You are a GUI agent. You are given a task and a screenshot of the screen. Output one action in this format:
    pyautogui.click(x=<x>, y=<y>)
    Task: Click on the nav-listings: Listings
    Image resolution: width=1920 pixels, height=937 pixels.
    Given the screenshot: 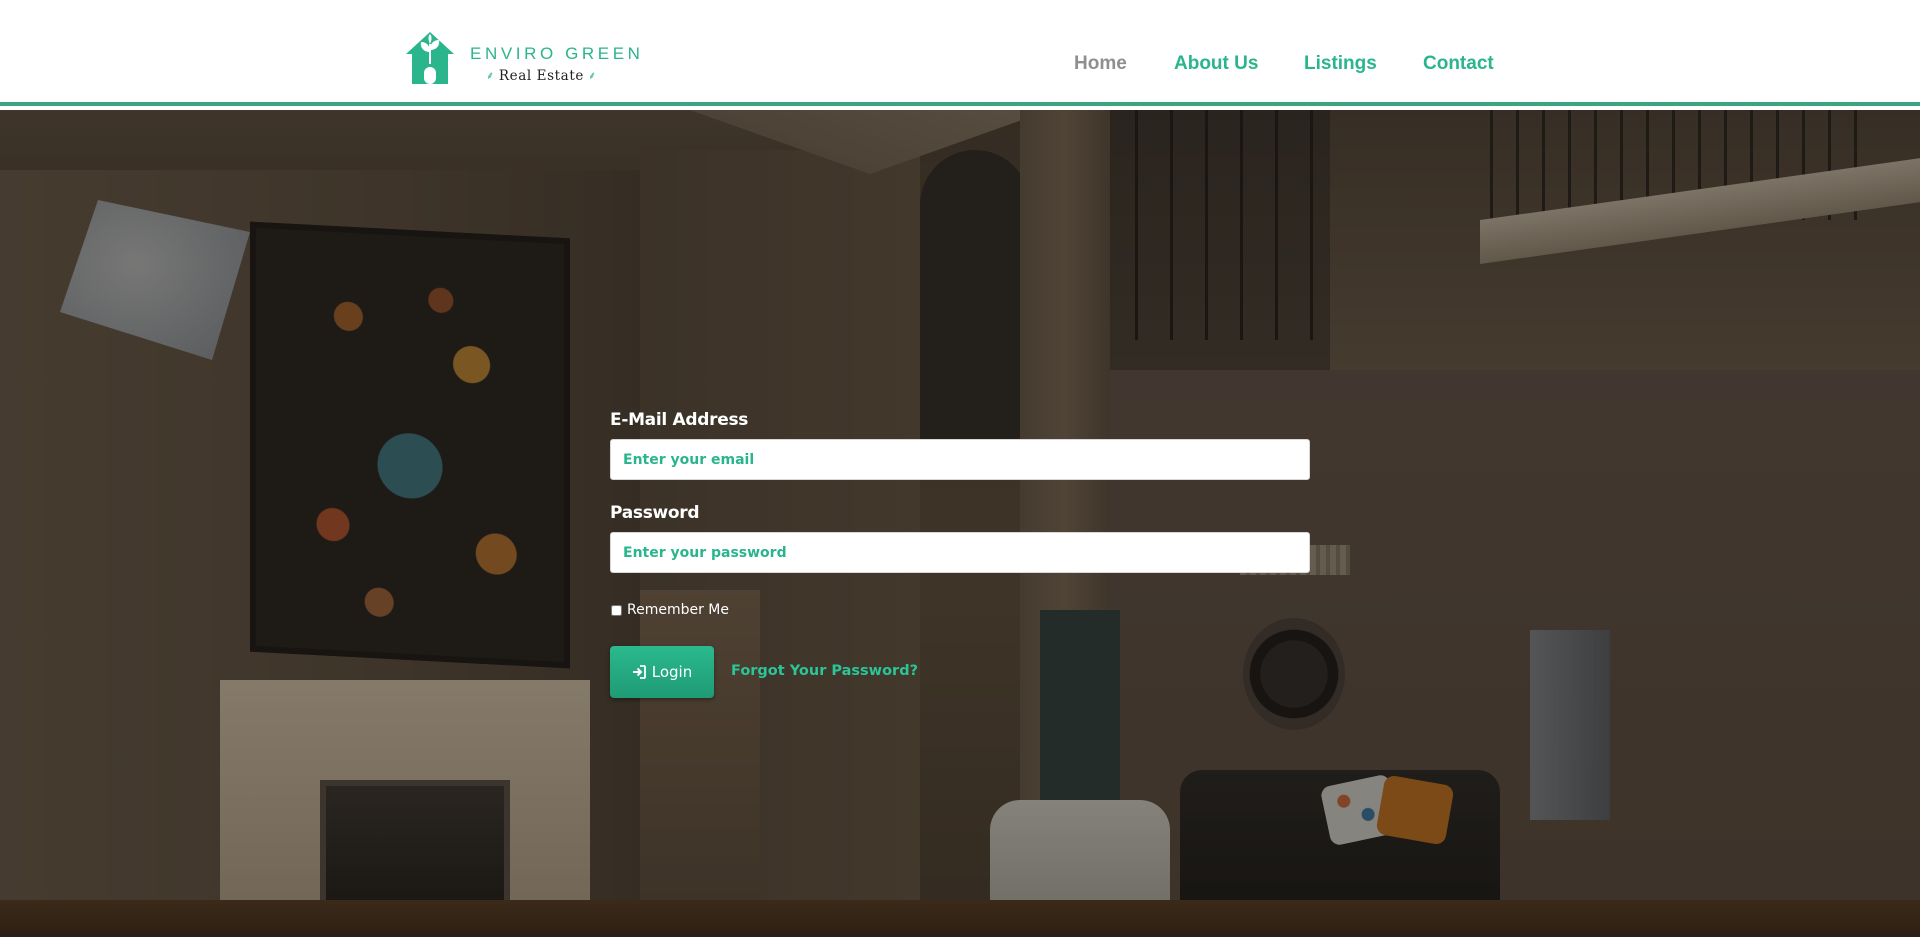 What is the action you would take?
    pyautogui.click(x=1340, y=64)
    